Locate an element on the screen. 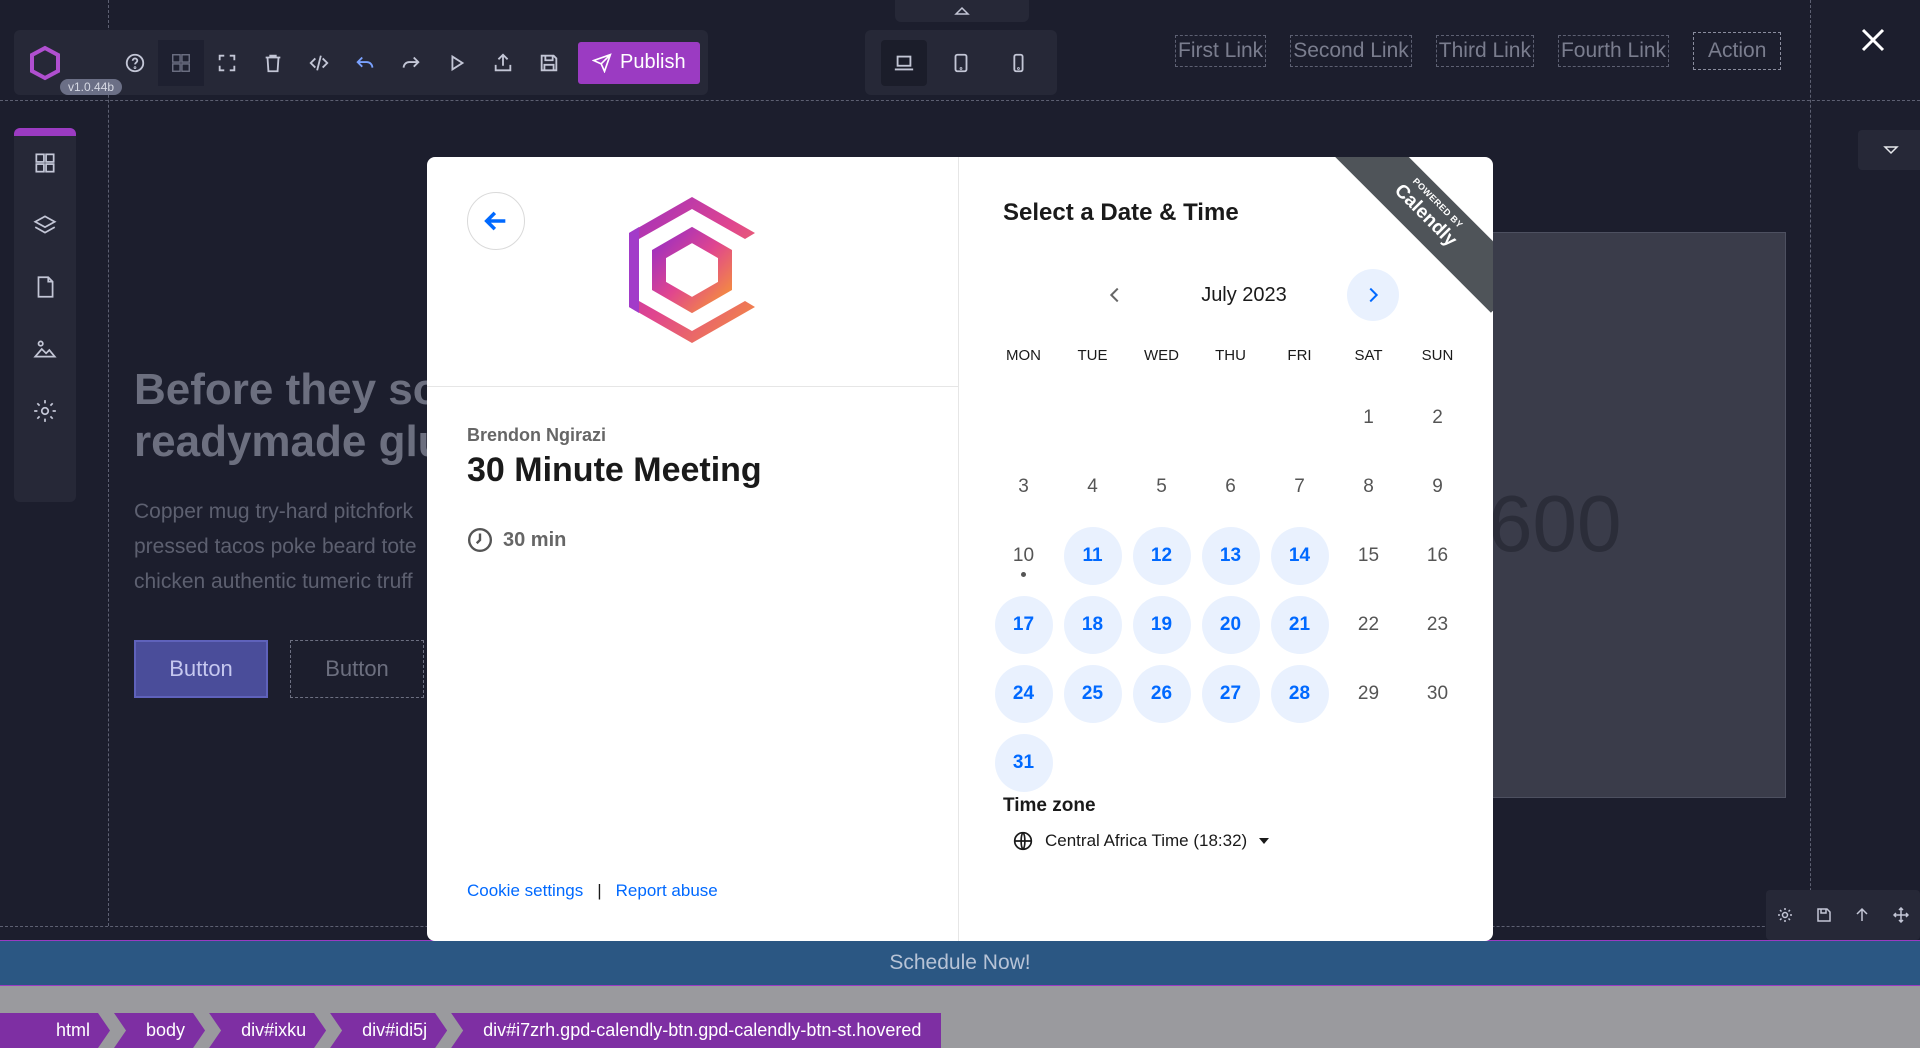 This screenshot has width=1920, height=1048. hero-title: Before they so readymade glu is located at coordinates (294, 416).